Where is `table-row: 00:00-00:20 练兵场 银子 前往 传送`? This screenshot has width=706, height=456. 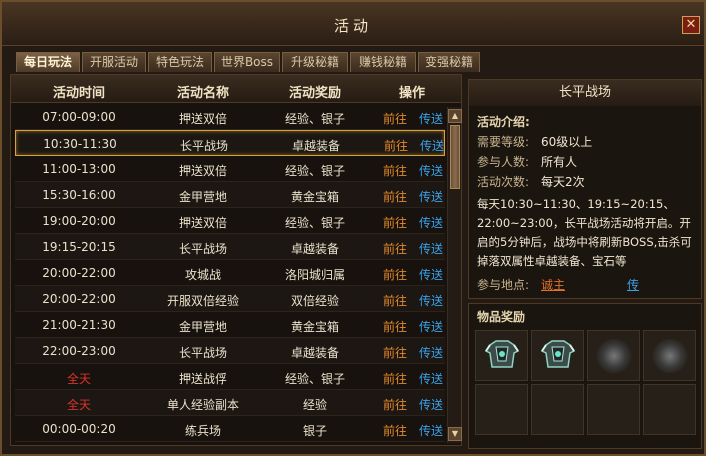
table-row: 00:00-00:20 练兵场 银子 前往 传送 is located at coordinates (230, 429).